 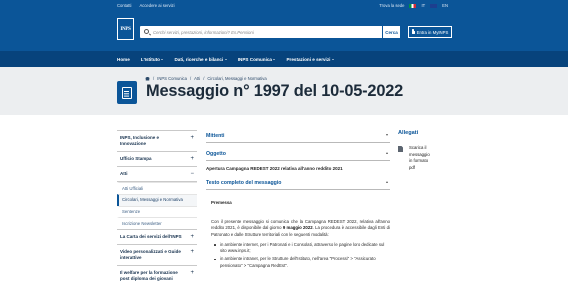 I want to click on nav-label: L'Istituto, so click(x=150, y=59).